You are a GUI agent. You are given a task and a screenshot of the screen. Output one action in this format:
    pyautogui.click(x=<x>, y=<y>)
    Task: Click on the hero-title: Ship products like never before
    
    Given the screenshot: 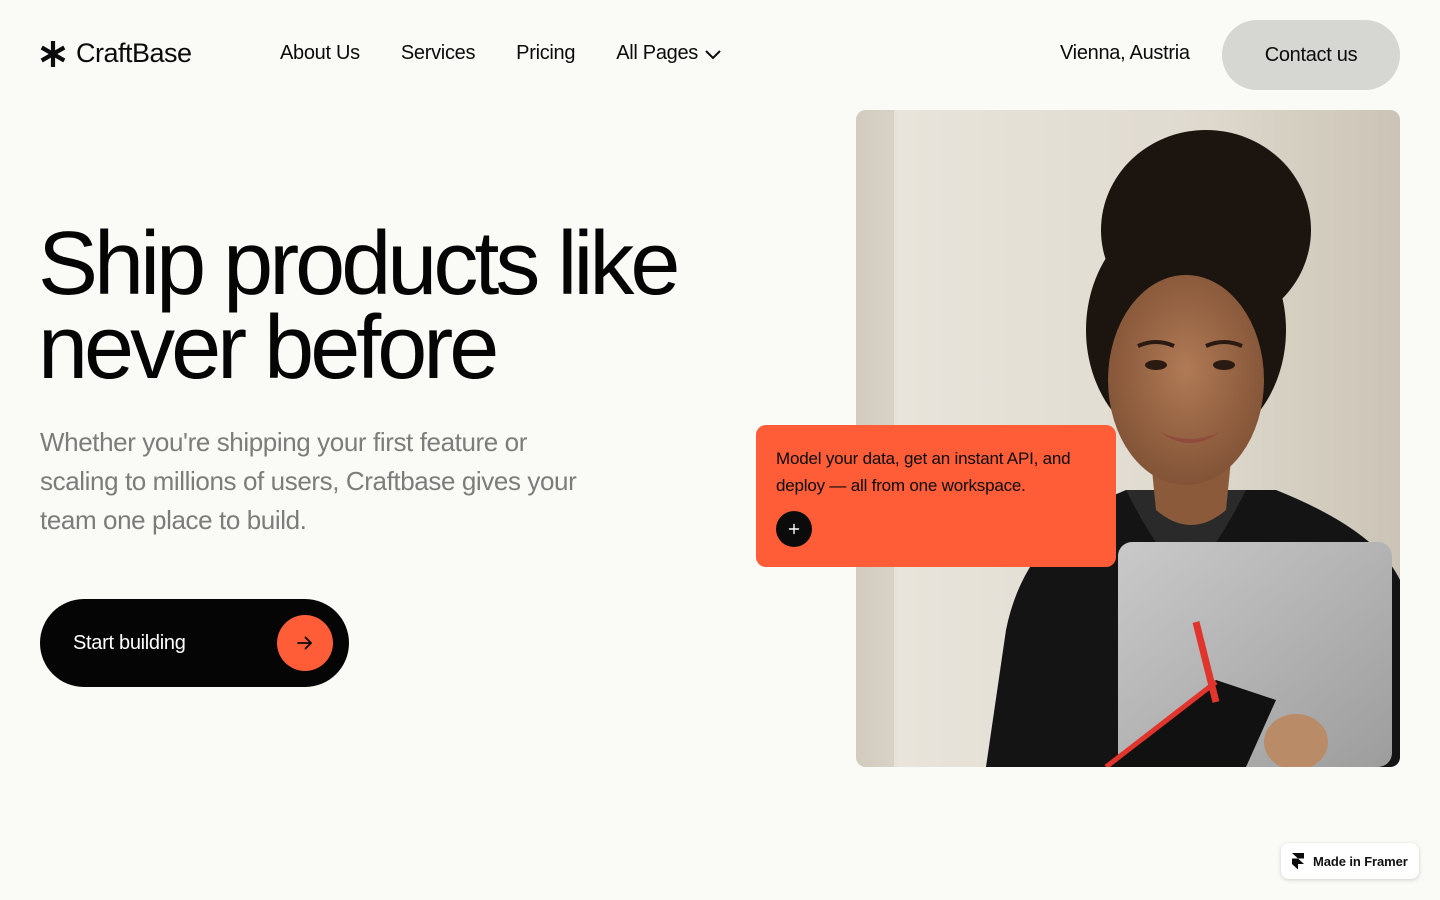 What is the action you would take?
    pyautogui.click(x=418, y=306)
    